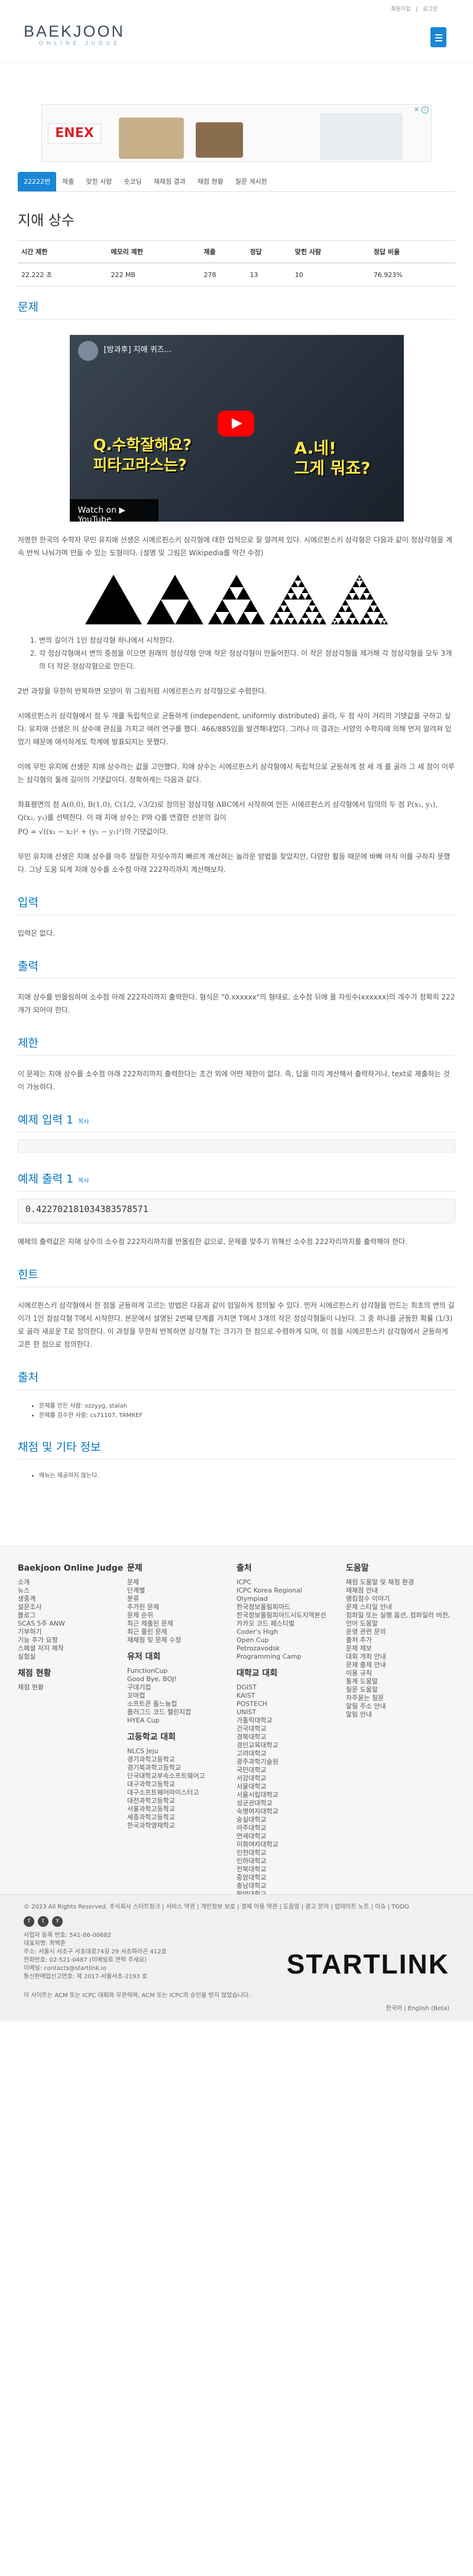  Describe the element at coordinates (400, 9) in the screenshot. I see `signup-link: 회원가입` at that location.